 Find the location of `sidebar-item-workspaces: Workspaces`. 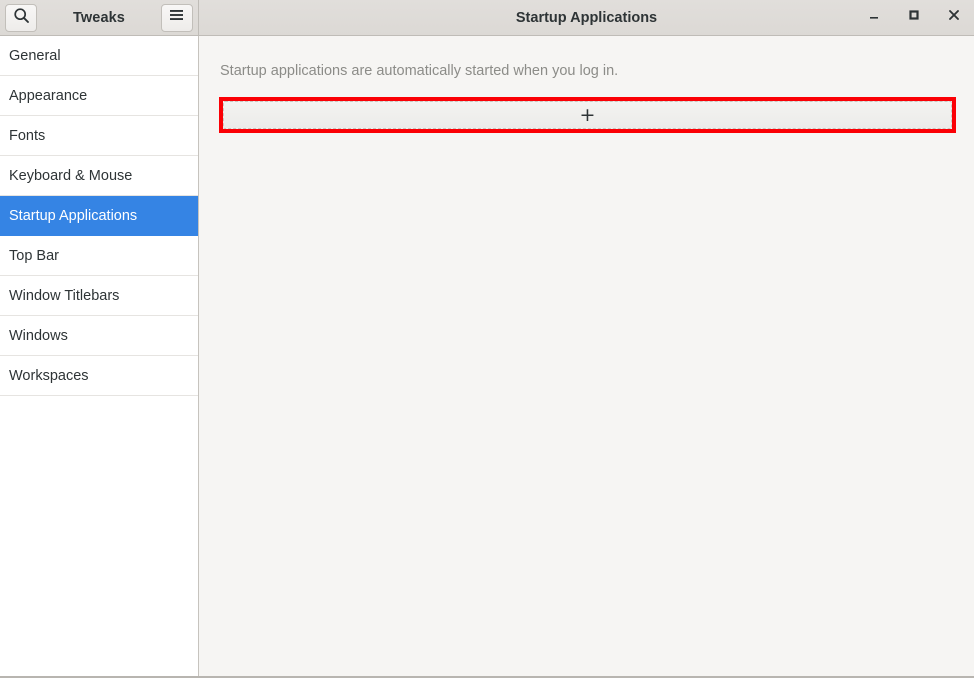

sidebar-item-workspaces: Workspaces is located at coordinates (99, 376).